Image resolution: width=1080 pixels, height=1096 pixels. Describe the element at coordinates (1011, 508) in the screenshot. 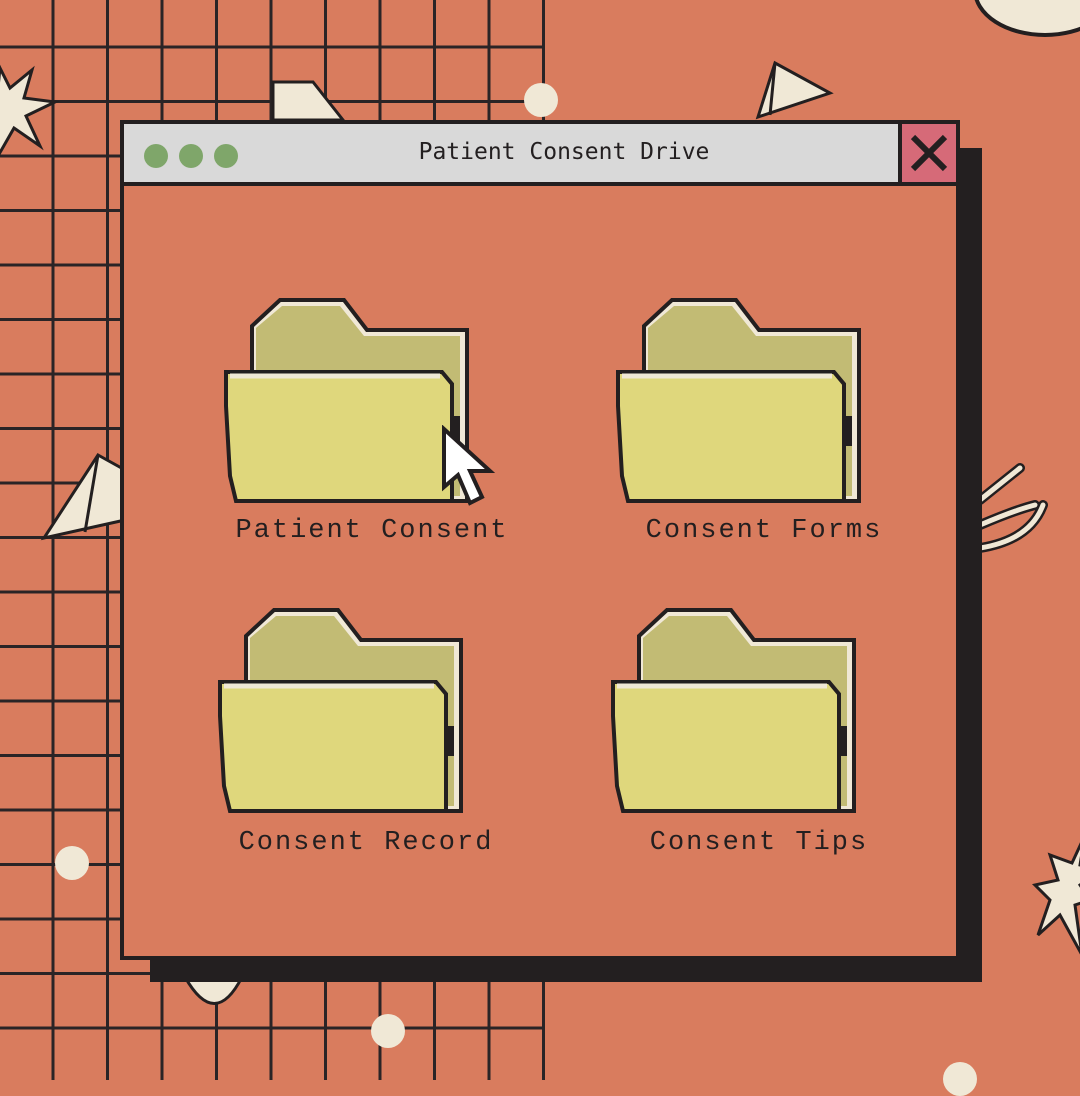

I see `squiggle-right` at that location.